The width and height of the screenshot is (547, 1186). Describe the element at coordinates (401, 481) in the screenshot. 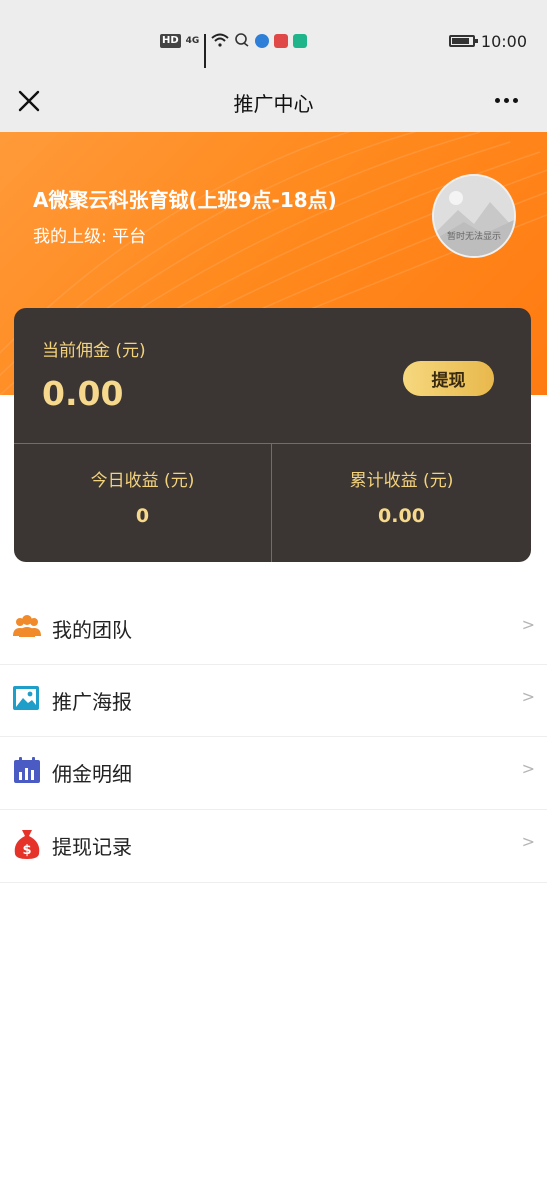

I see `total-earnings-label: 累计收益 (元)` at that location.